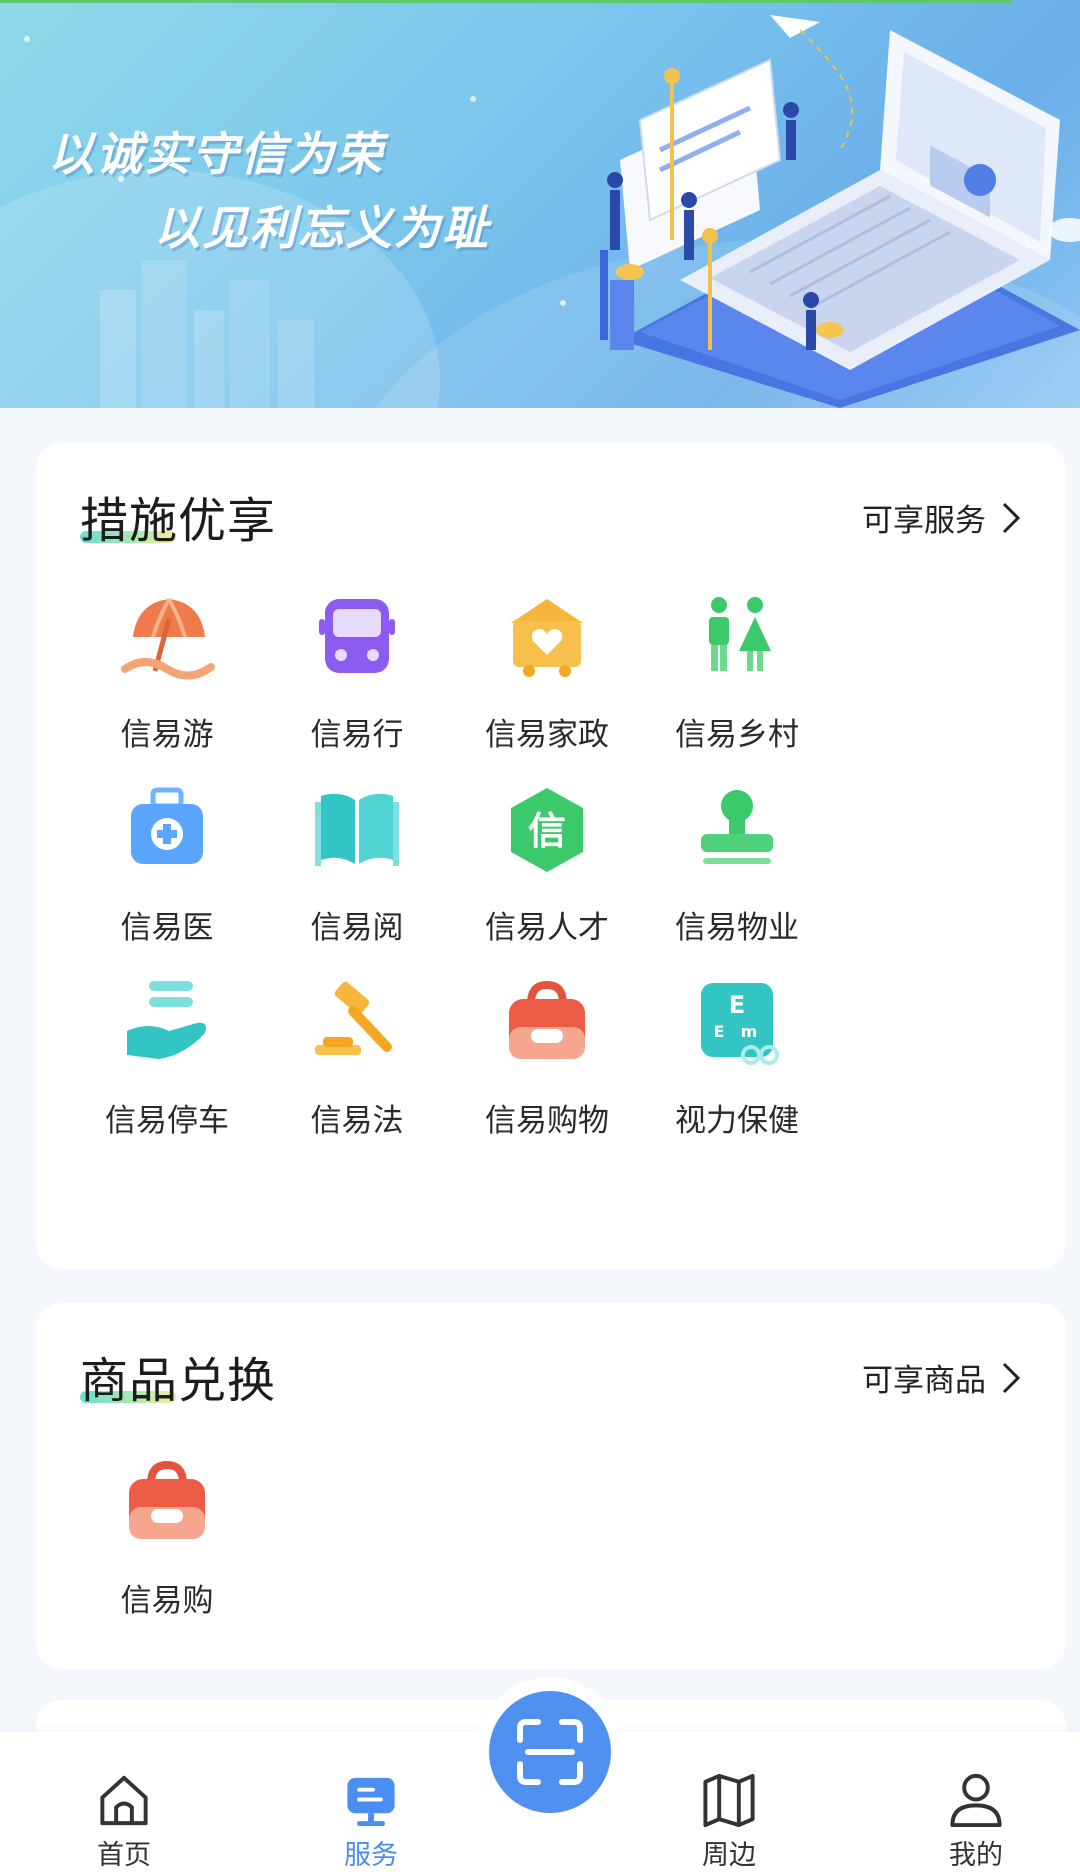 This screenshot has width=1080, height=1872. What do you see at coordinates (178, 521) in the screenshot?
I see `section-title: 措施优享` at bounding box center [178, 521].